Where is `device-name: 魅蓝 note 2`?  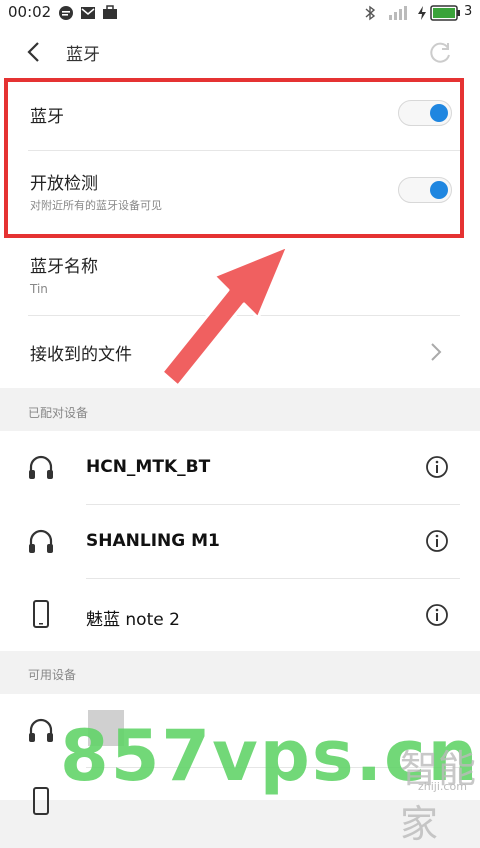 device-name: 魅蓝 note 2 is located at coordinates (133, 620).